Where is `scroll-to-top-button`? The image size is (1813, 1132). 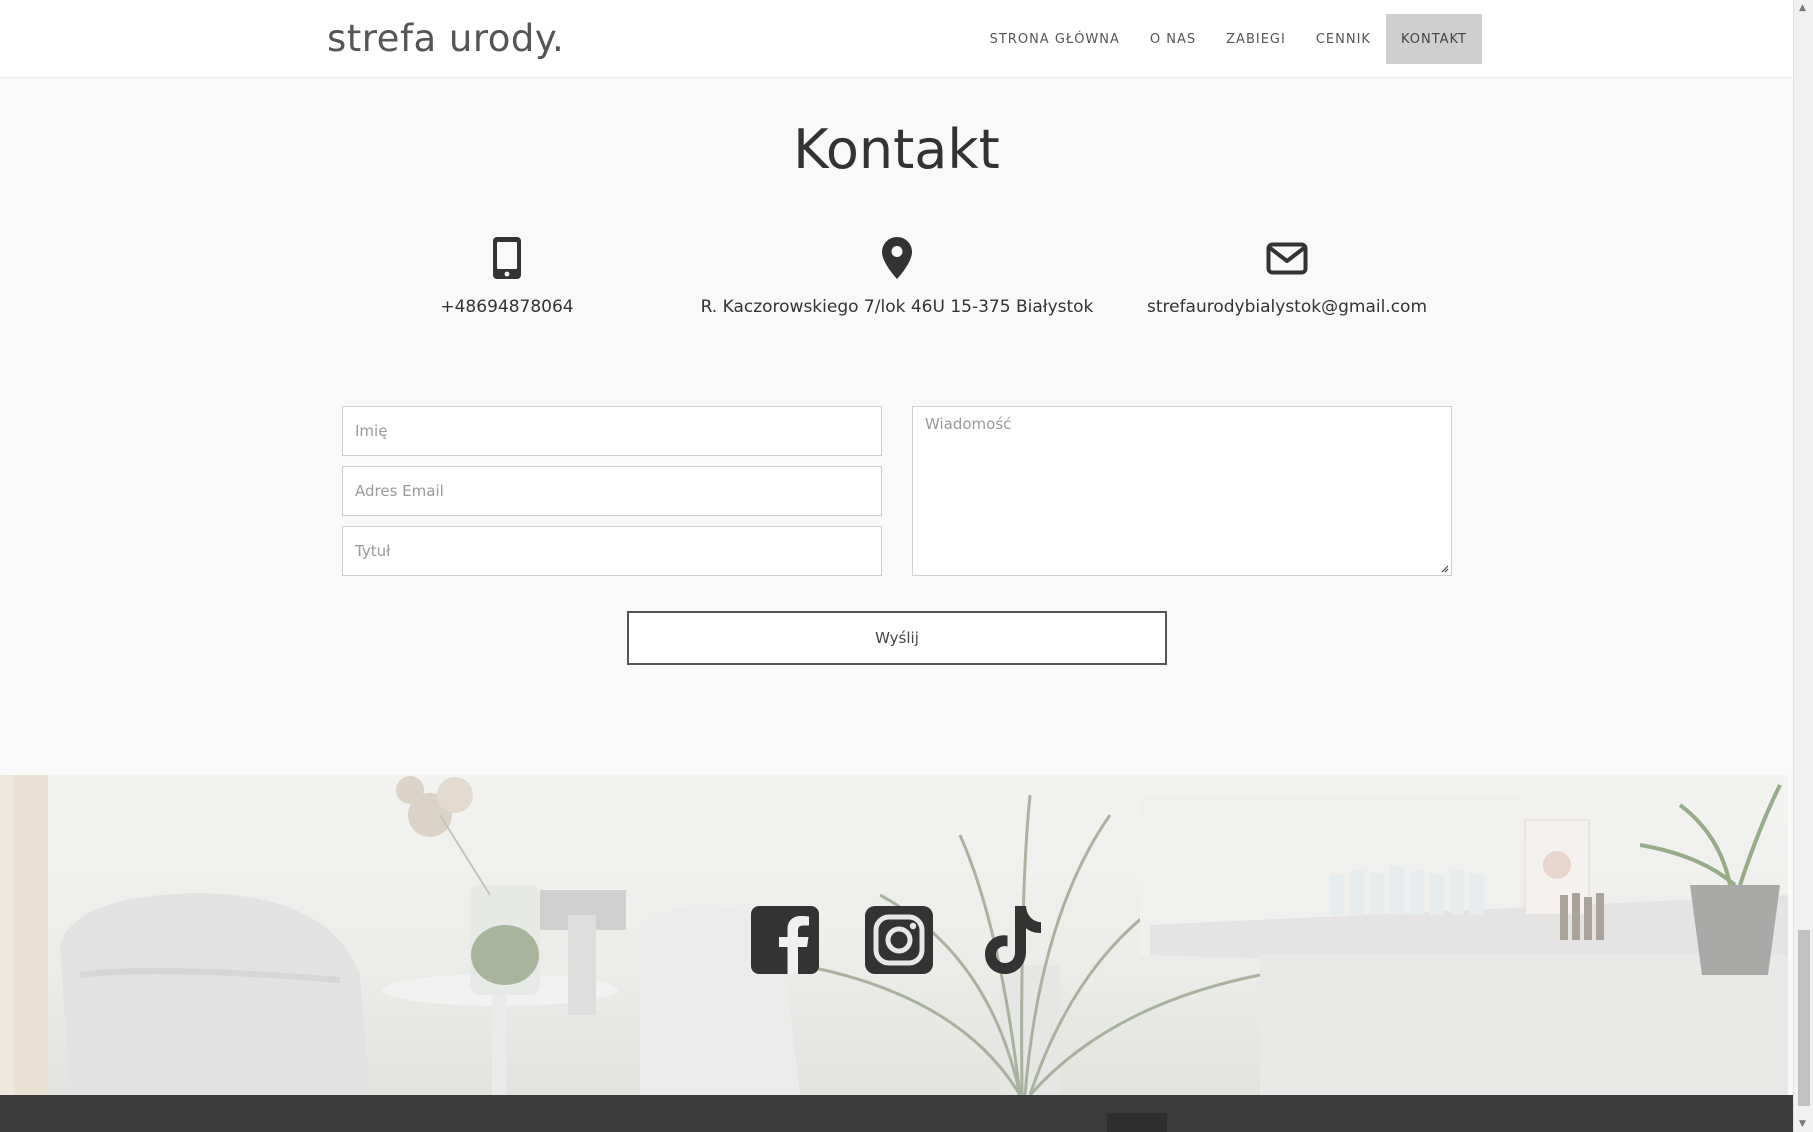 scroll-to-top-button is located at coordinates (1137, 1122).